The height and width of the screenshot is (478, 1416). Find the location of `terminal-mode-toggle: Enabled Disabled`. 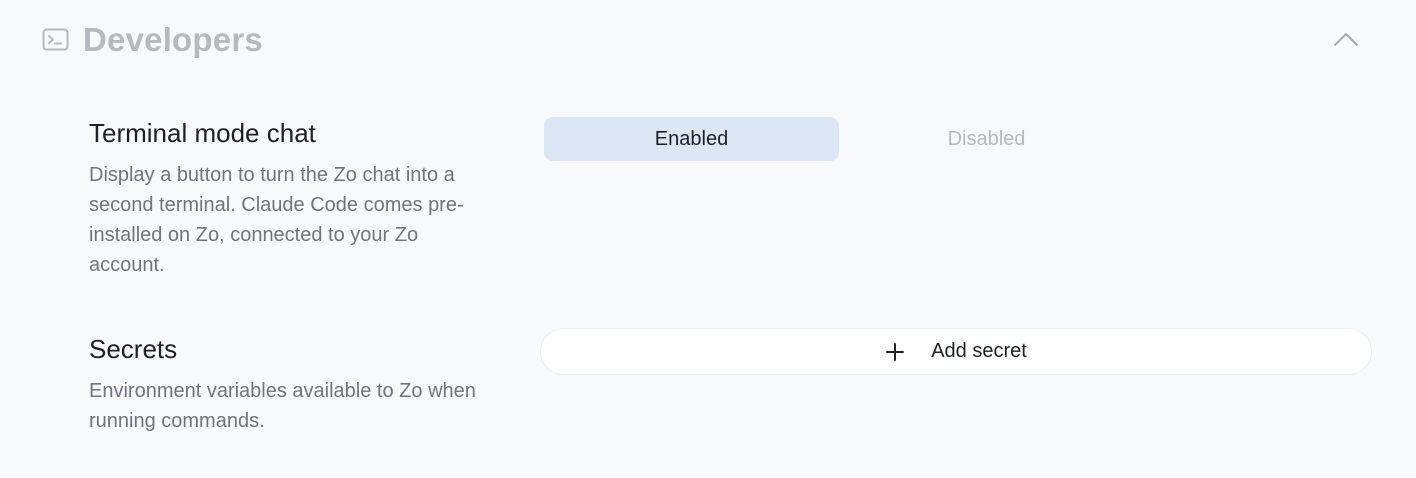

terminal-mode-toggle: Enabled Disabled is located at coordinates (839, 139).